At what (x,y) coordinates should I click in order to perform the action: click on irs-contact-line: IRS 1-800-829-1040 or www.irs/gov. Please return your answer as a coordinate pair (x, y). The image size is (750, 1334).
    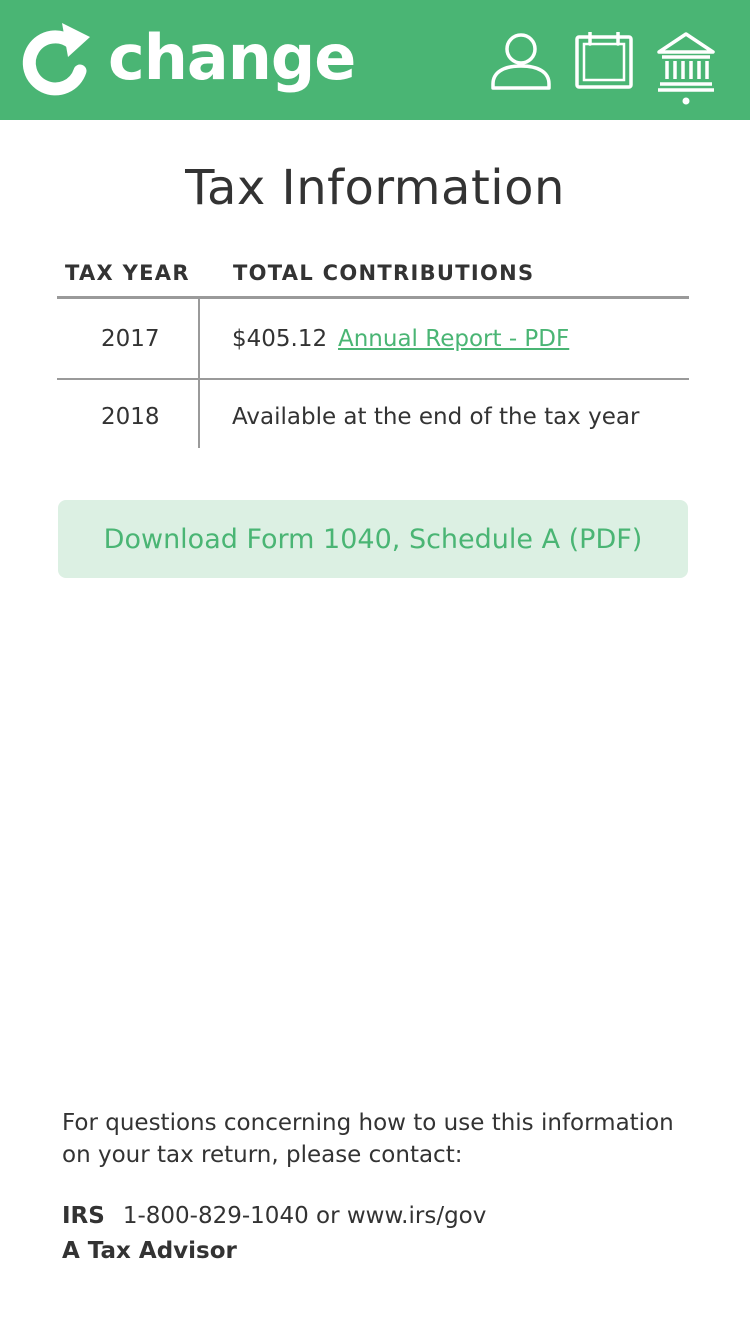
    Looking at the image, I should click on (274, 1216).